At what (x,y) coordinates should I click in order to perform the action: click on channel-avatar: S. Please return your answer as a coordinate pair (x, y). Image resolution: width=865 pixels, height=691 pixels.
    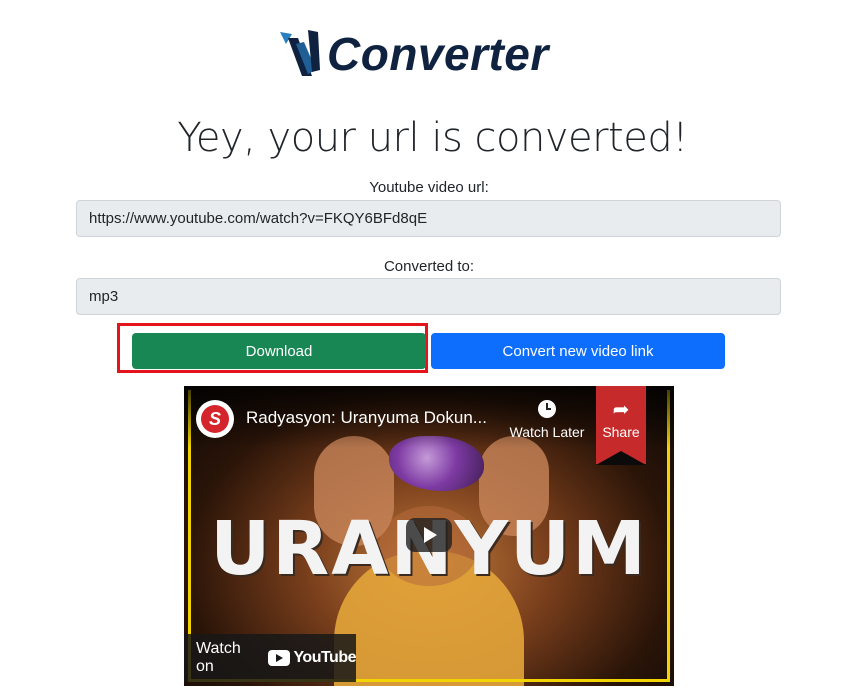
    Looking at the image, I should click on (215, 419).